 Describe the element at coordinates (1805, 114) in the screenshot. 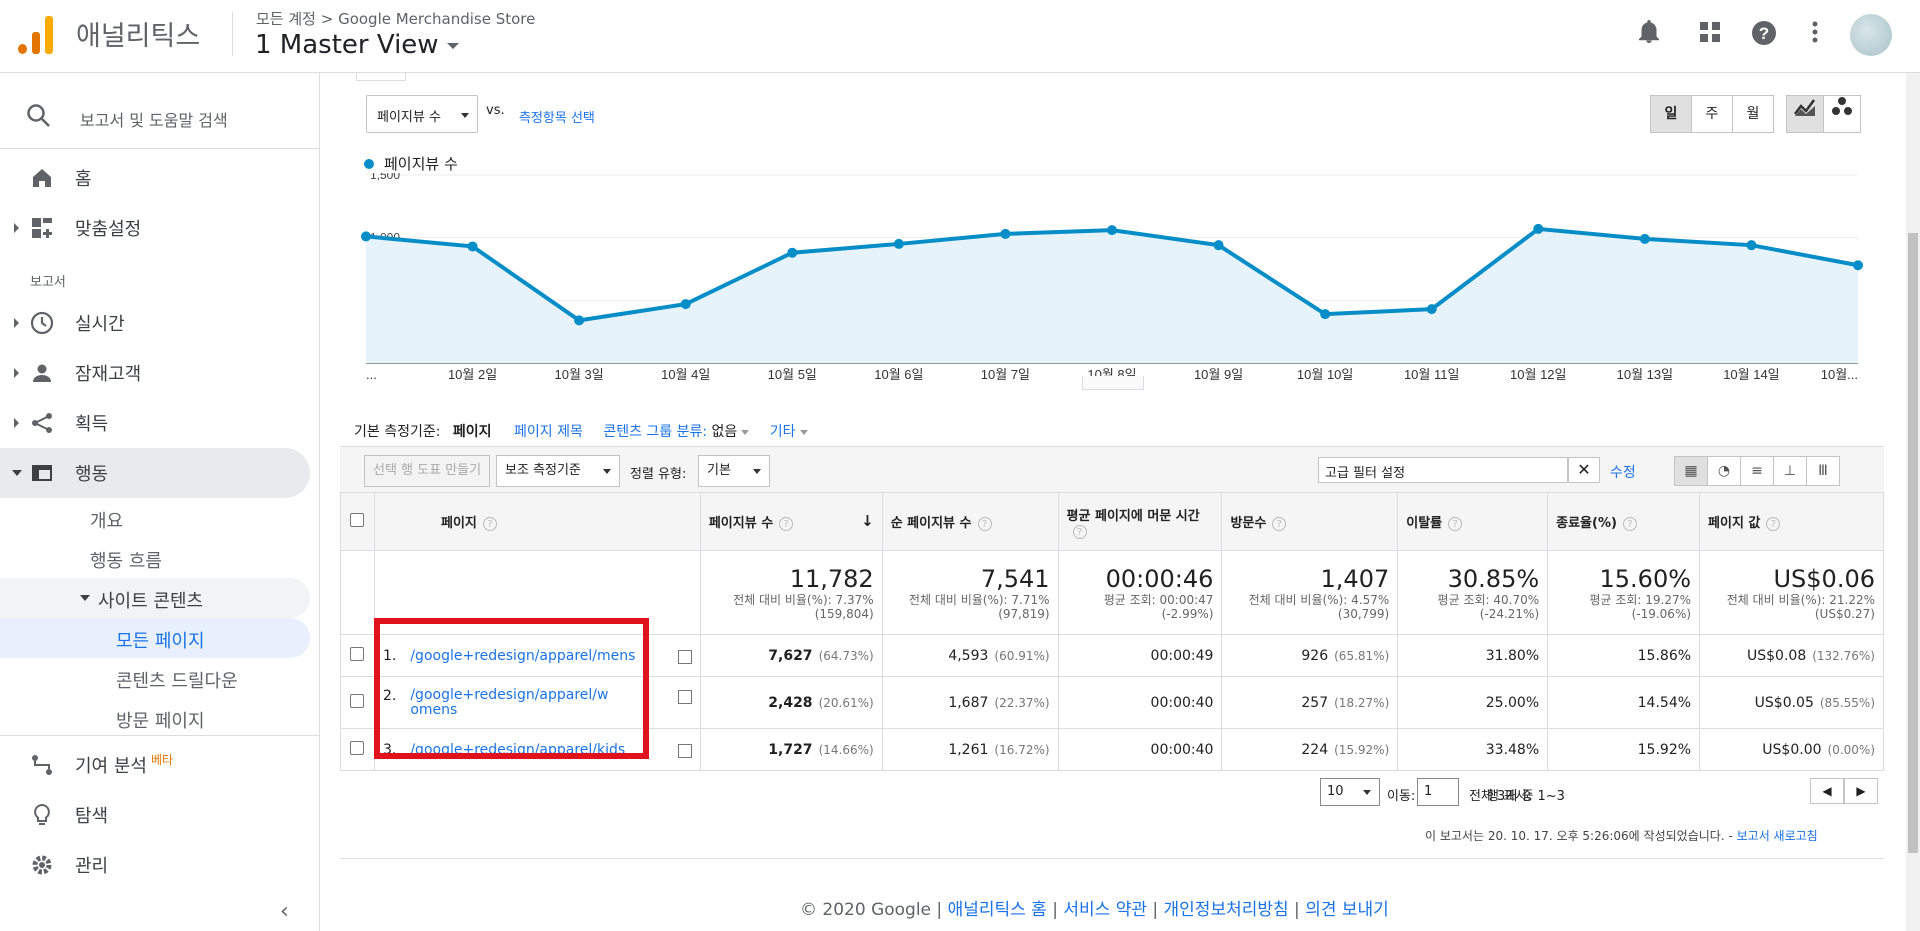

I see `line-chart-icon` at that location.